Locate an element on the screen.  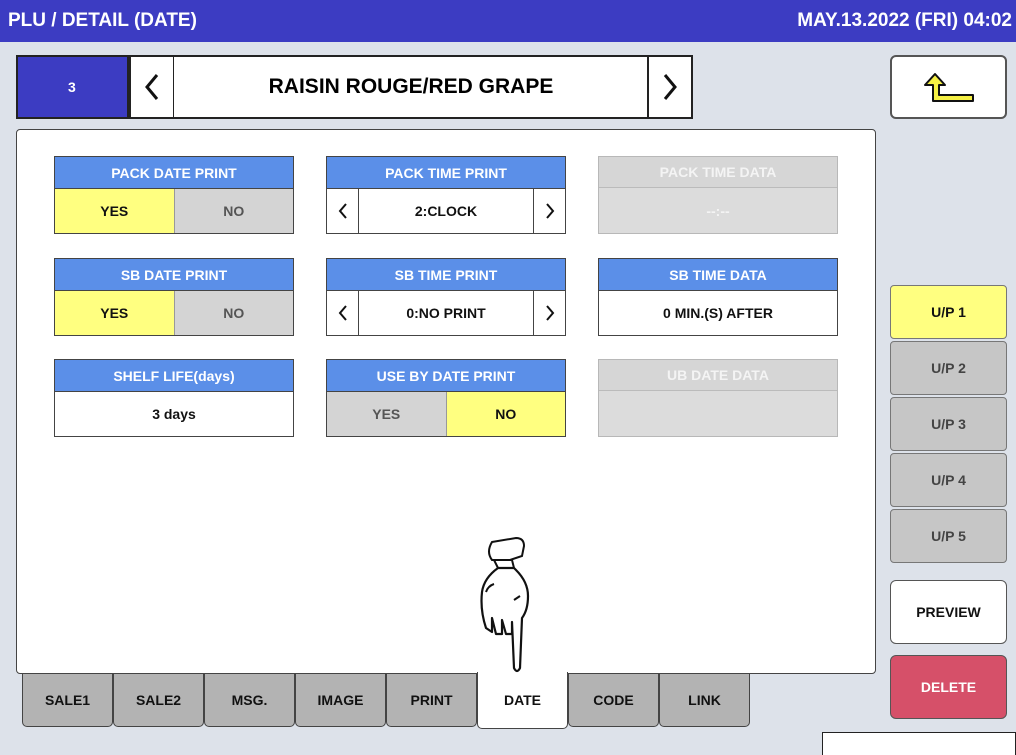
unit-price-3-button: U/P 3 is located at coordinates (948, 424).